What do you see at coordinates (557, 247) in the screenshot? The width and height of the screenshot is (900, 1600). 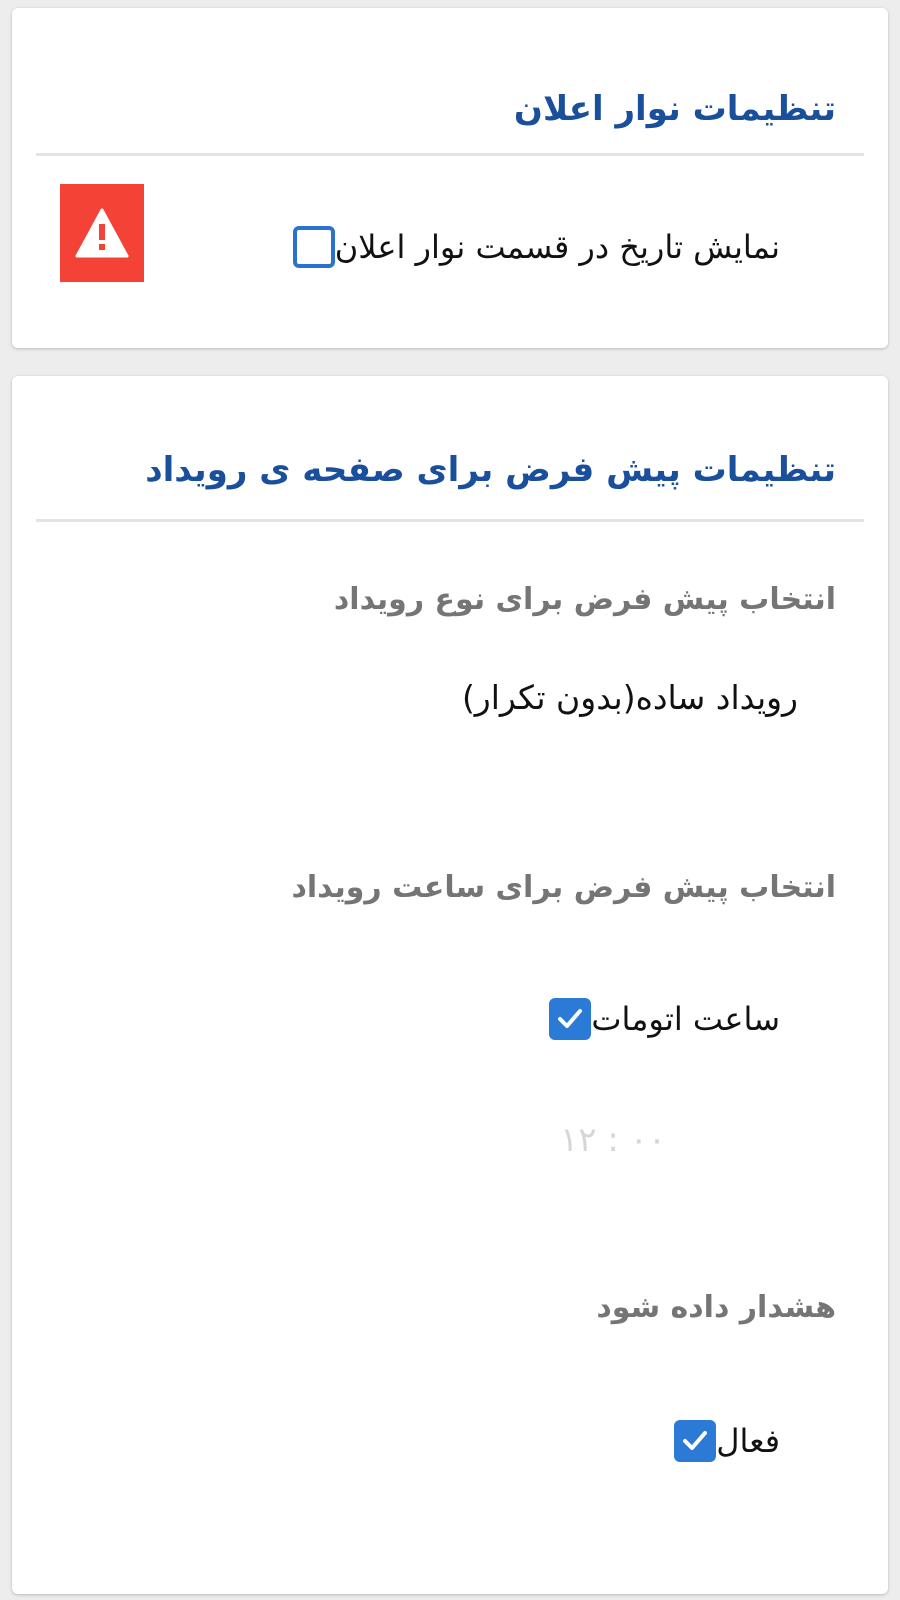 I see `show-date-label: نمایش تاریخ در قسمت نوار اعلان` at bounding box center [557, 247].